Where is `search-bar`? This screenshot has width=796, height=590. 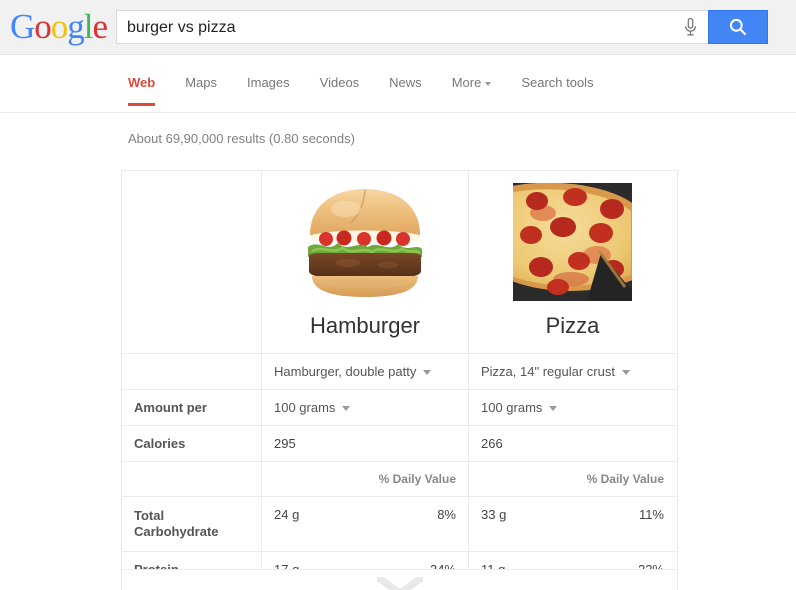 search-bar is located at coordinates (442, 27).